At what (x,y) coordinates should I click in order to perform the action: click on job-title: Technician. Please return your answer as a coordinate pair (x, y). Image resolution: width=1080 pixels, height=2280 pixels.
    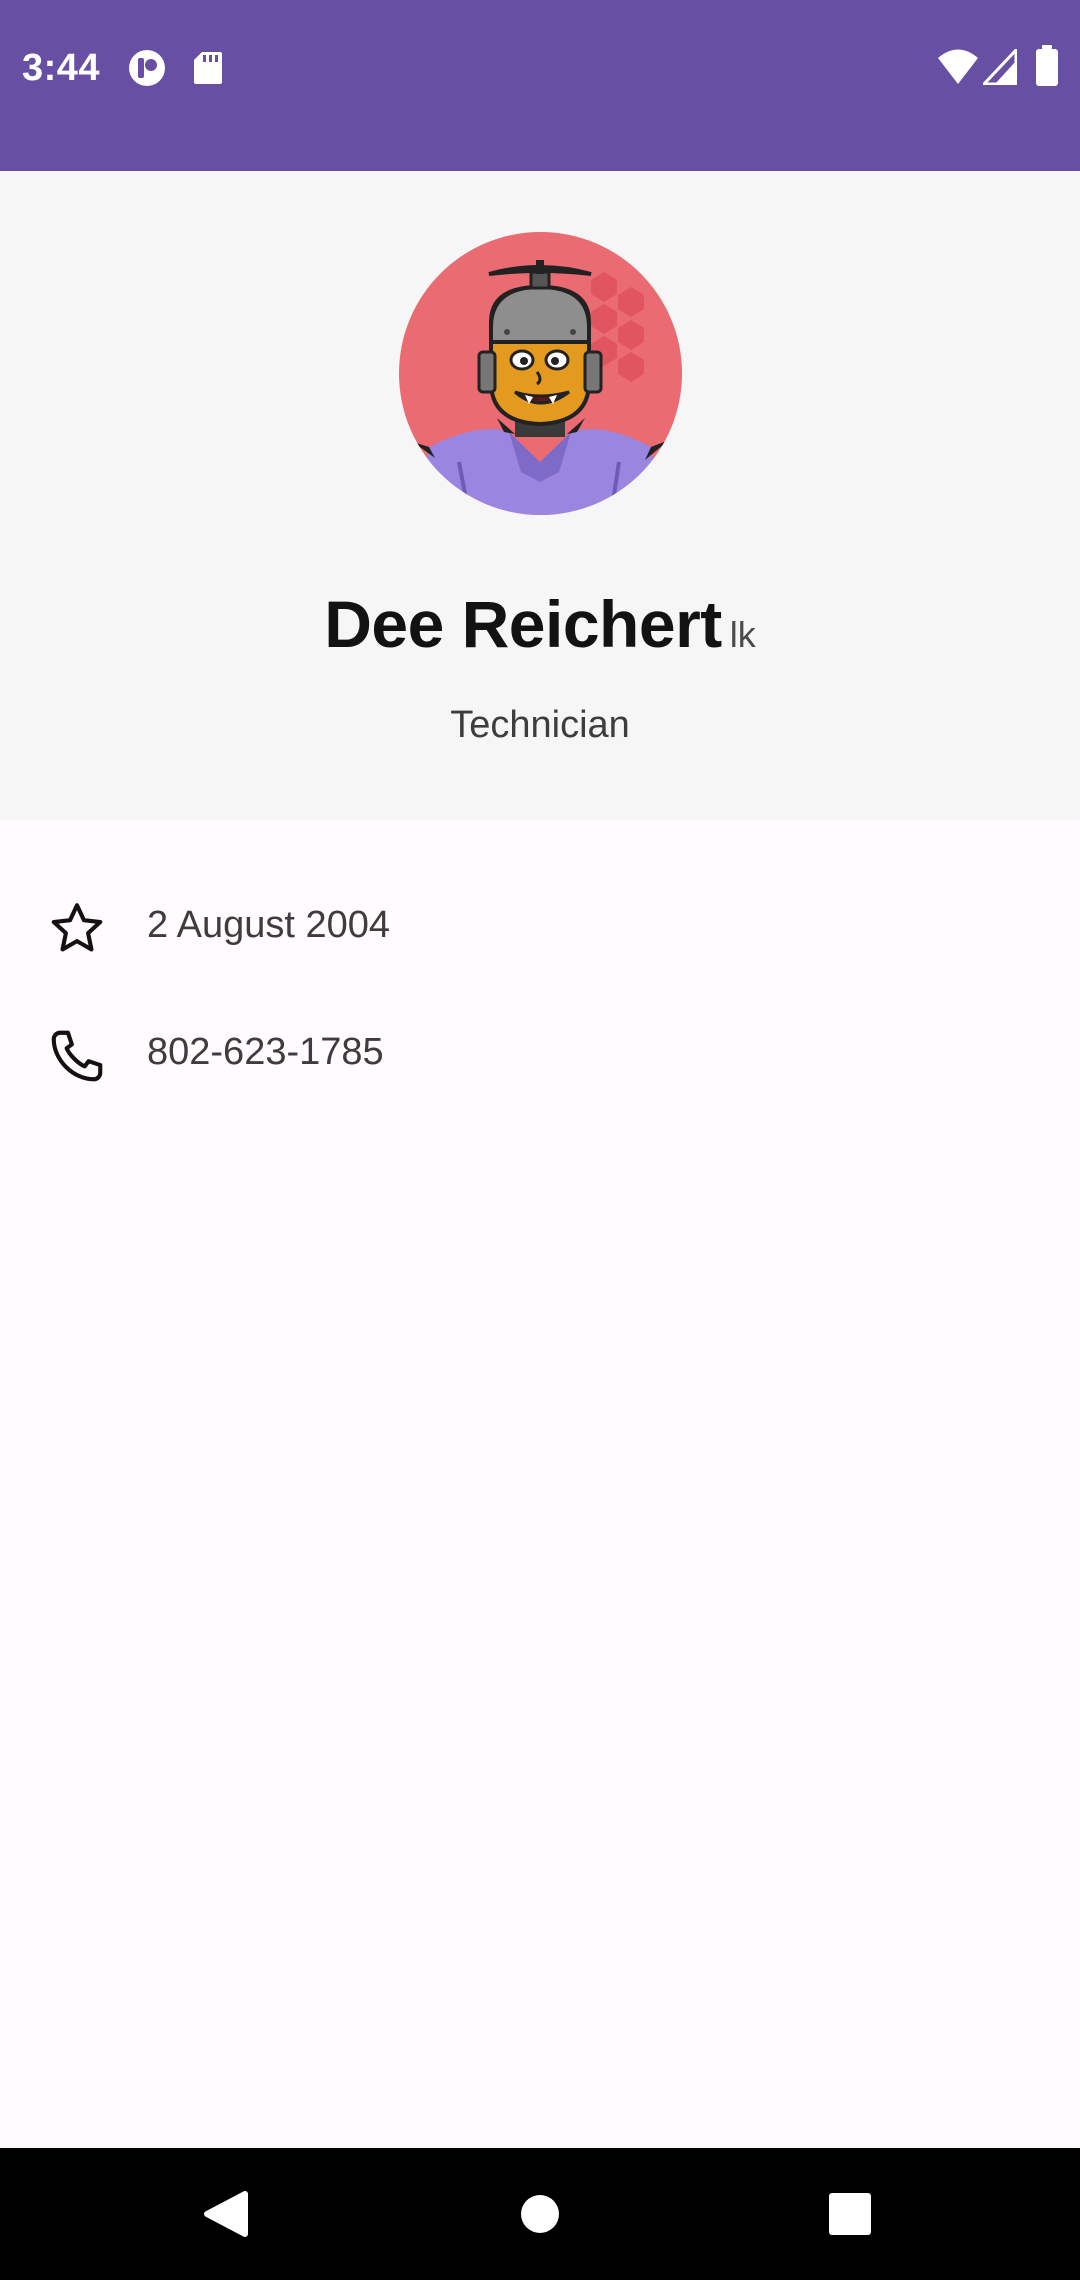
    Looking at the image, I should click on (540, 725).